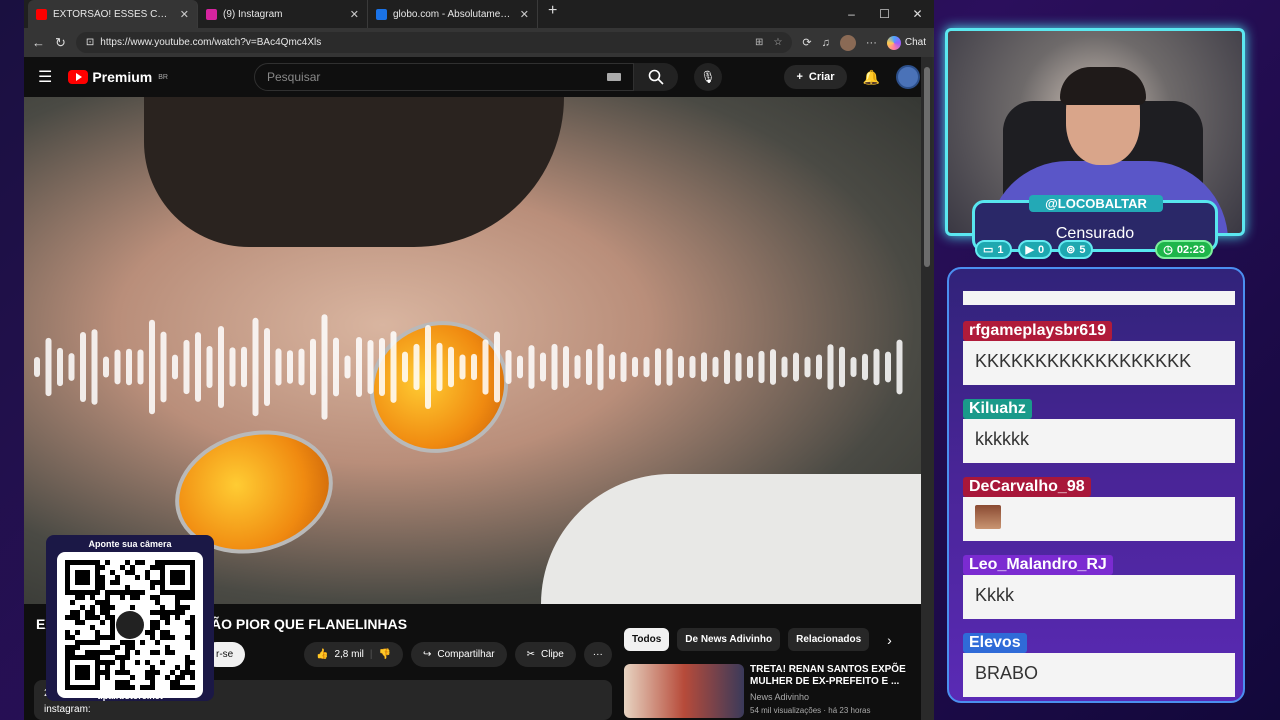 Image resolution: width=1280 pixels, height=720 pixels. I want to click on link-icon: ⊚, so click(1071, 250).